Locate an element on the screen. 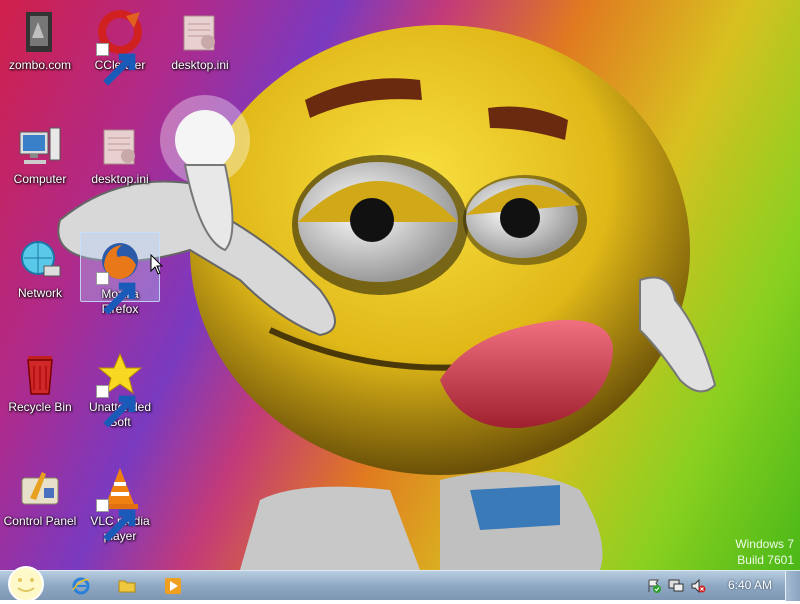 This screenshot has width=800, height=604. desktop-icon-network: Network is located at coordinates (40, 282).